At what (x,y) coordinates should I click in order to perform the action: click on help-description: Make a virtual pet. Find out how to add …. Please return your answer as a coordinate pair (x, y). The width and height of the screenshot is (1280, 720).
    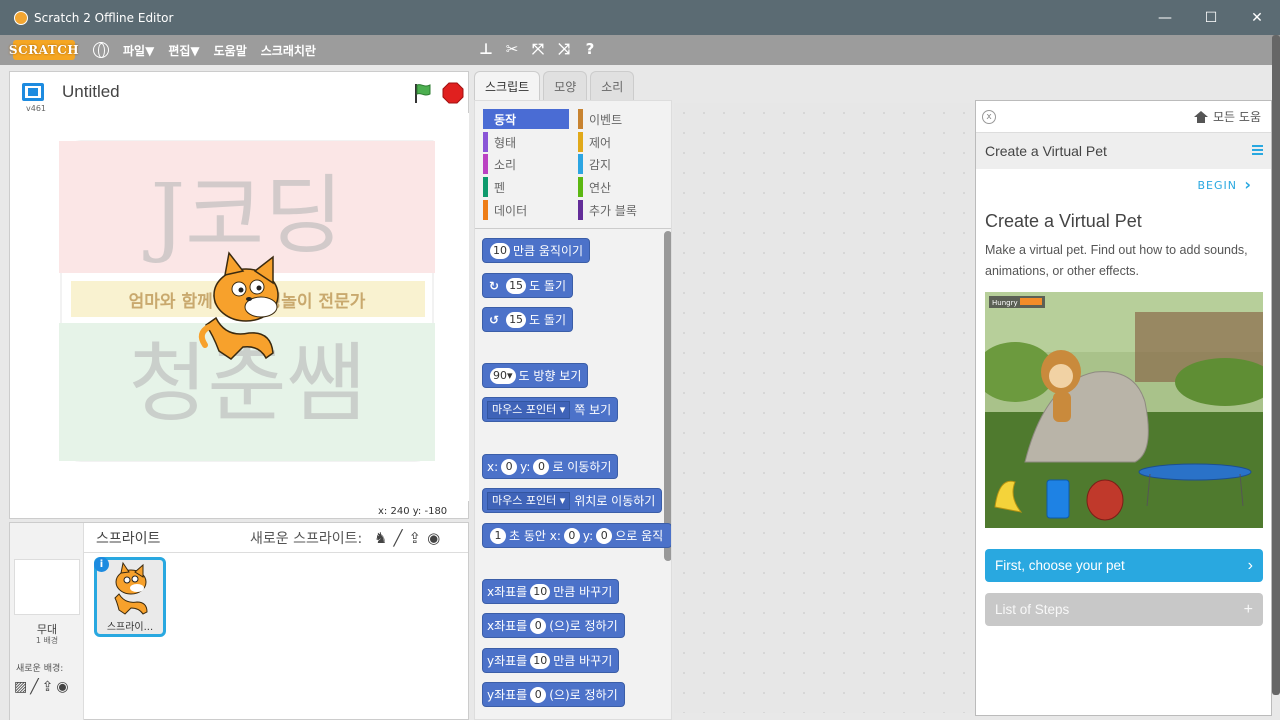
    Looking at the image, I should click on (1116, 260).